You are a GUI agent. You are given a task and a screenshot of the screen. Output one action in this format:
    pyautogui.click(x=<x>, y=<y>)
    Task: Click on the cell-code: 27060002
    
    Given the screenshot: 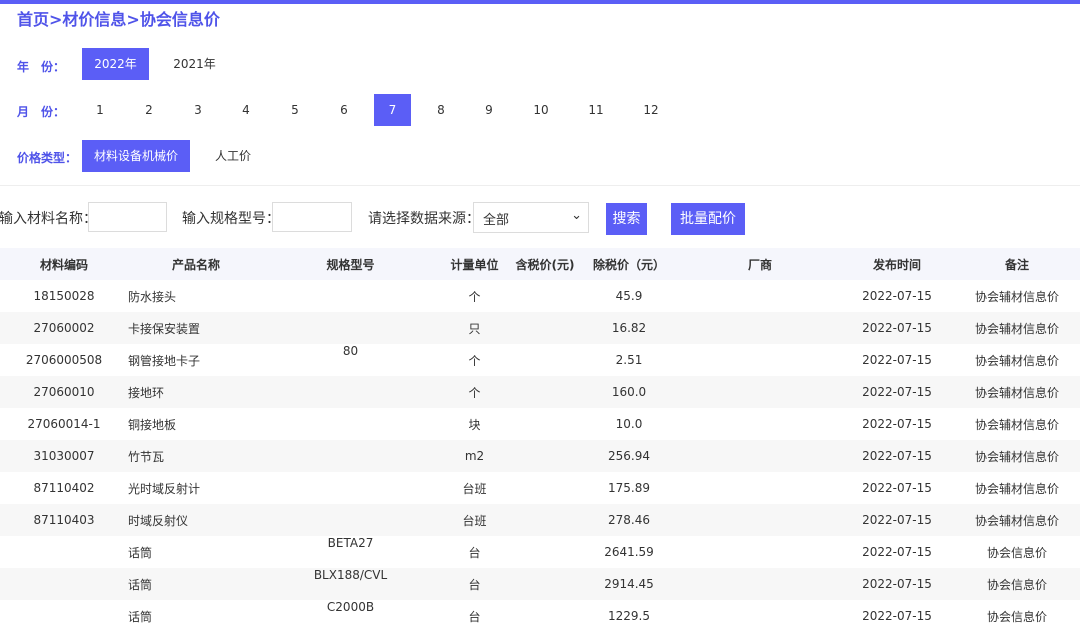 What is the action you would take?
    pyautogui.click(x=64, y=328)
    